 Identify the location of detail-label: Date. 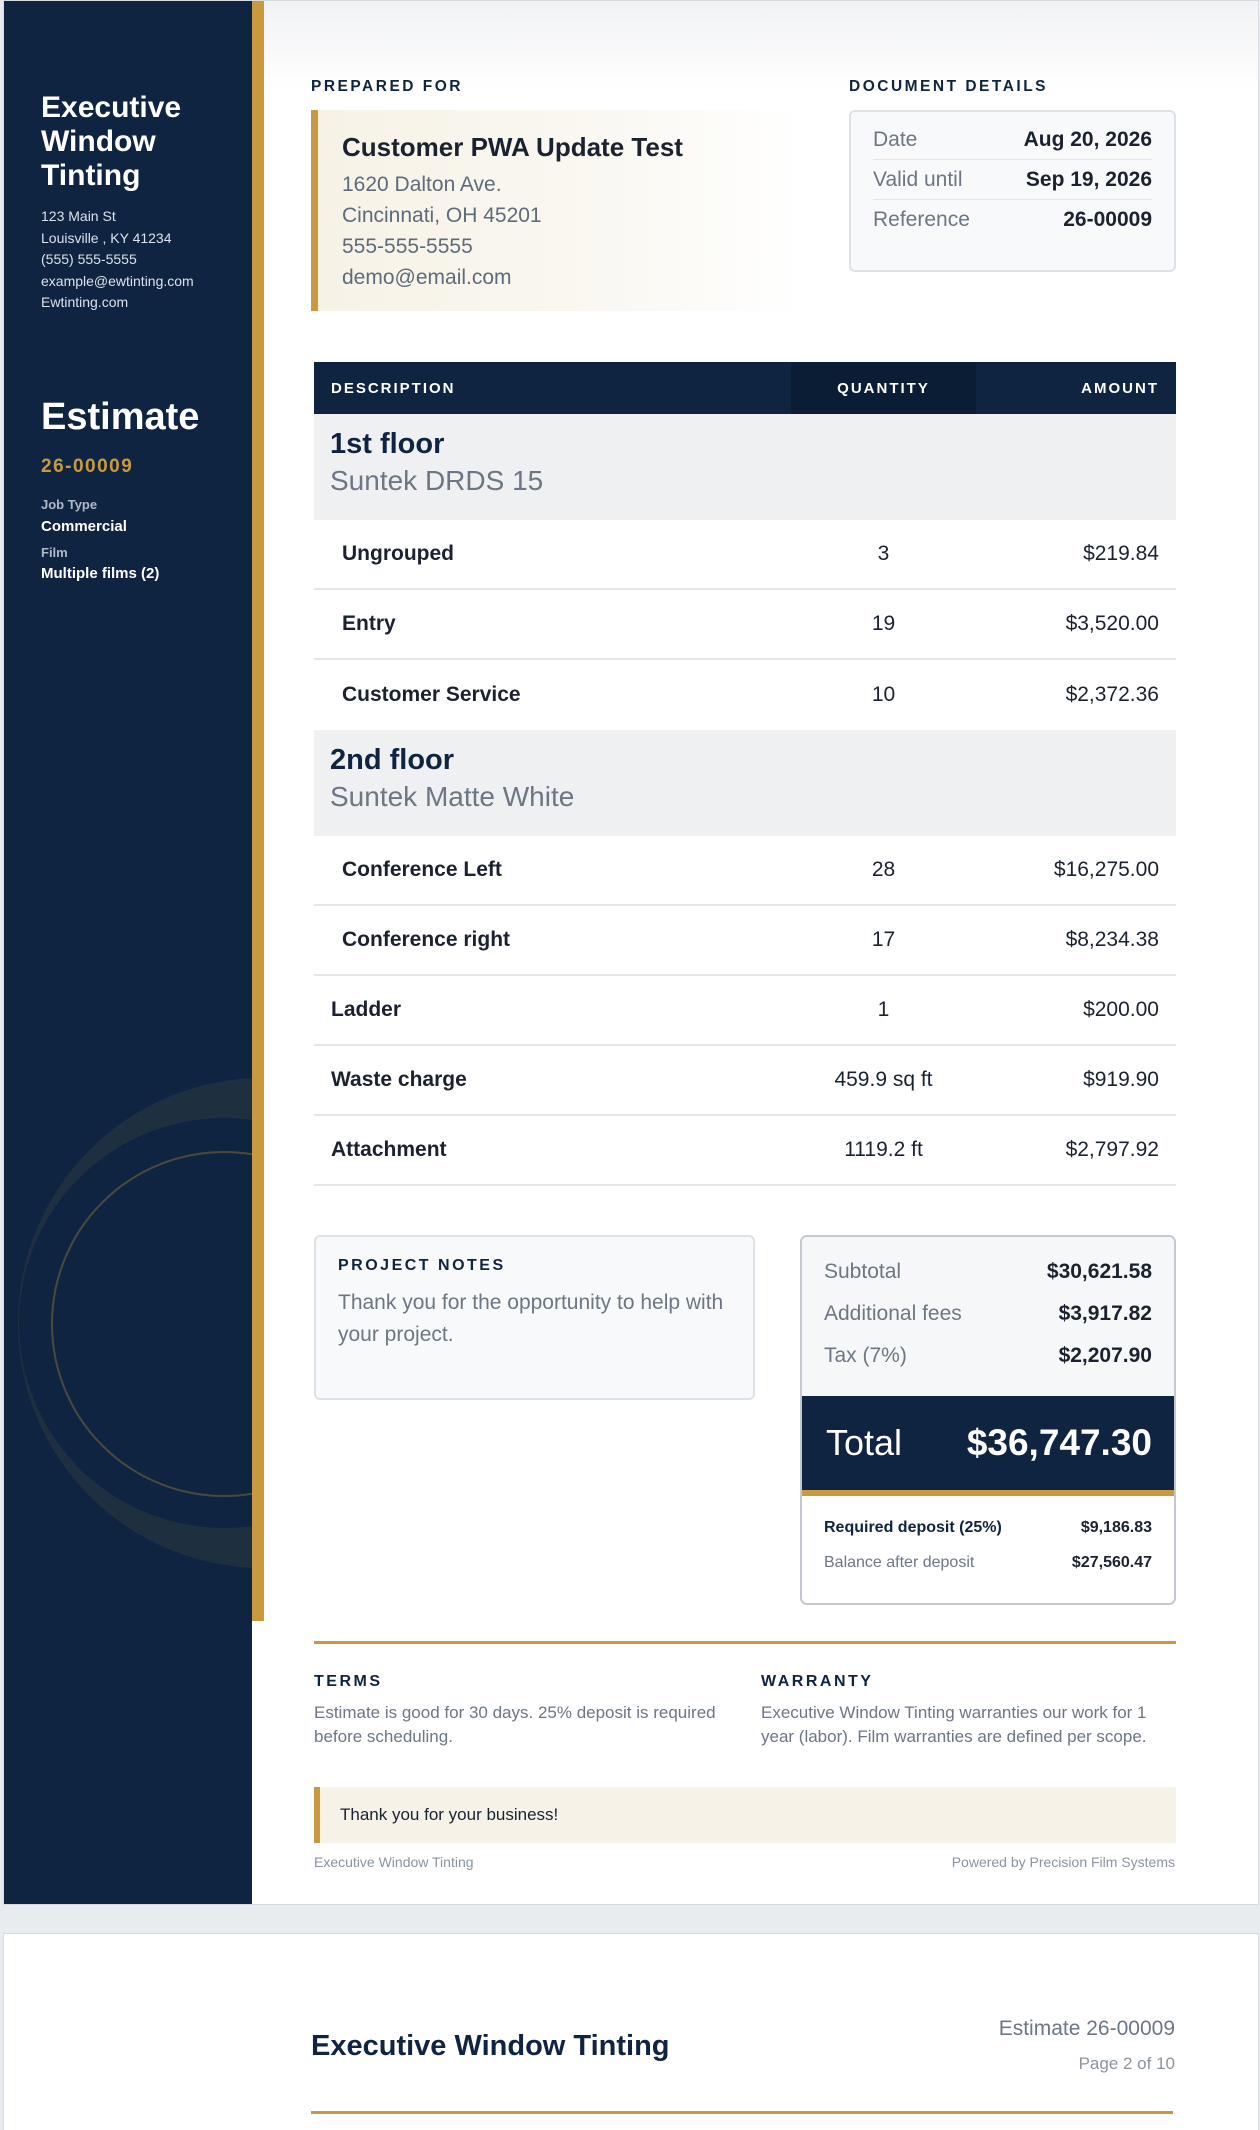
(895, 139).